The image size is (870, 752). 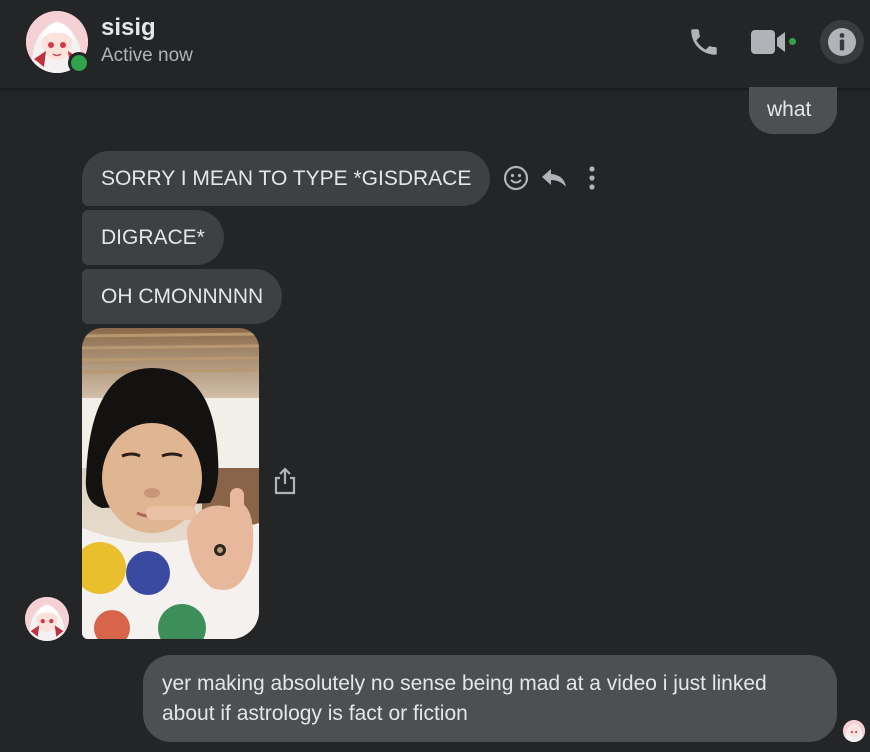 What do you see at coordinates (47, 619) in the screenshot?
I see `sender-avatar` at bounding box center [47, 619].